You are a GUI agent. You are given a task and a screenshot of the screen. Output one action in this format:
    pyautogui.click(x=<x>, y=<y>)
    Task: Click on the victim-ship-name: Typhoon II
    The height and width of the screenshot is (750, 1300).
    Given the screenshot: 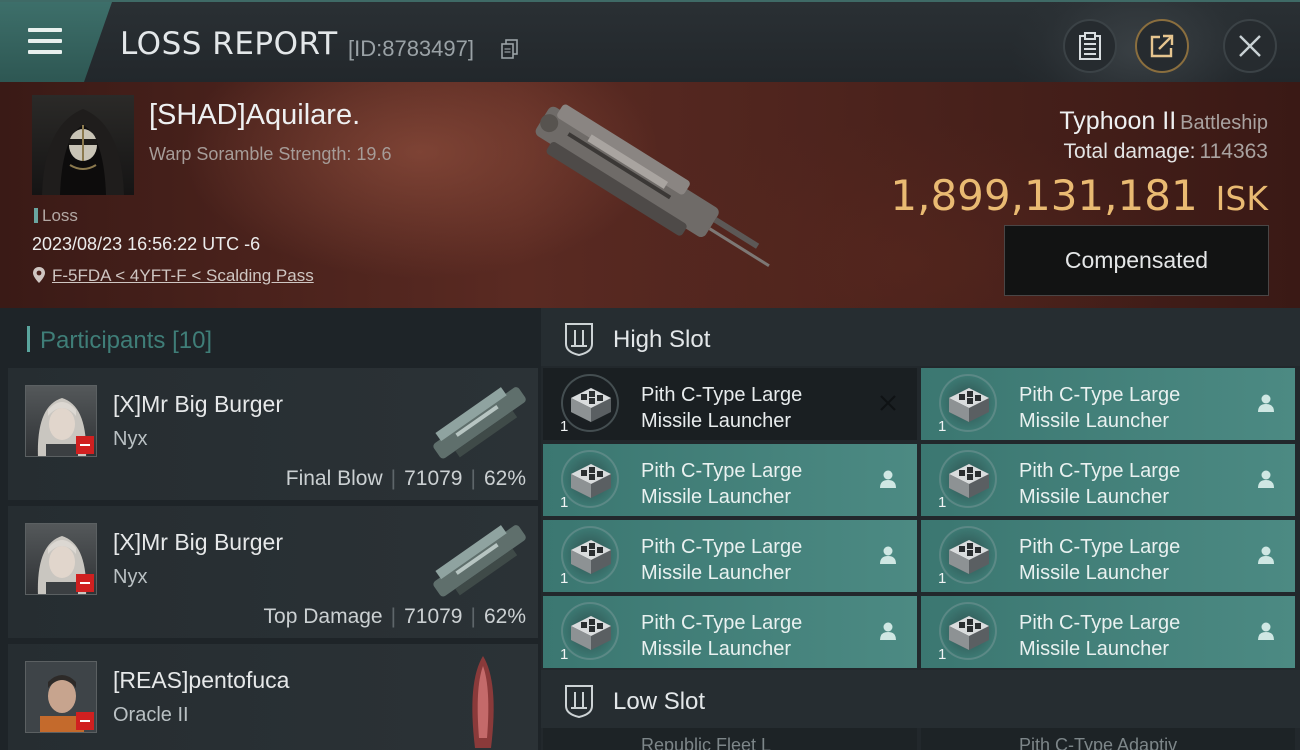 What is the action you would take?
    pyautogui.click(x=1117, y=121)
    